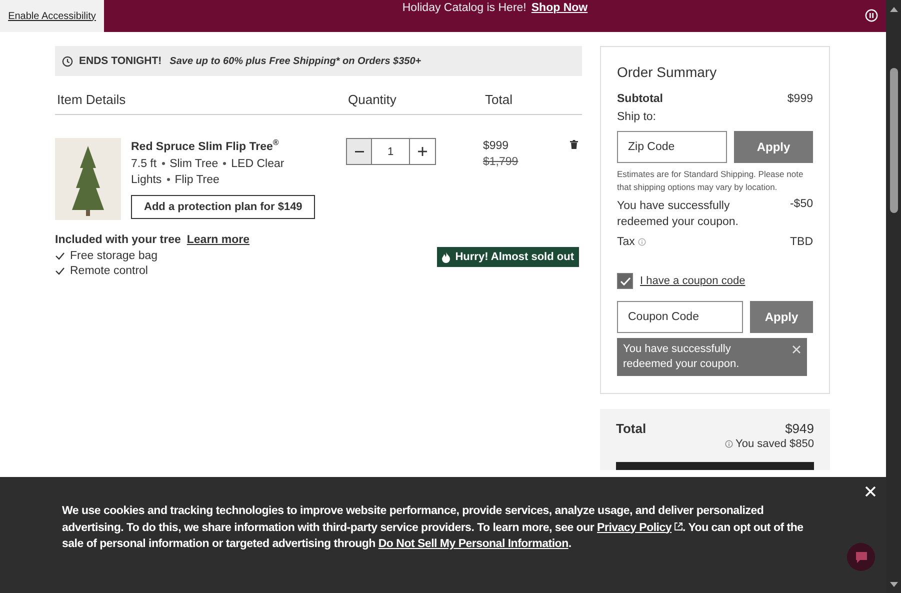 The width and height of the screenshot is (901, 593). What do you see at coordinates (574, 144) in the screenshot?
I see `trash-icon` at bounding box center [574, 144].